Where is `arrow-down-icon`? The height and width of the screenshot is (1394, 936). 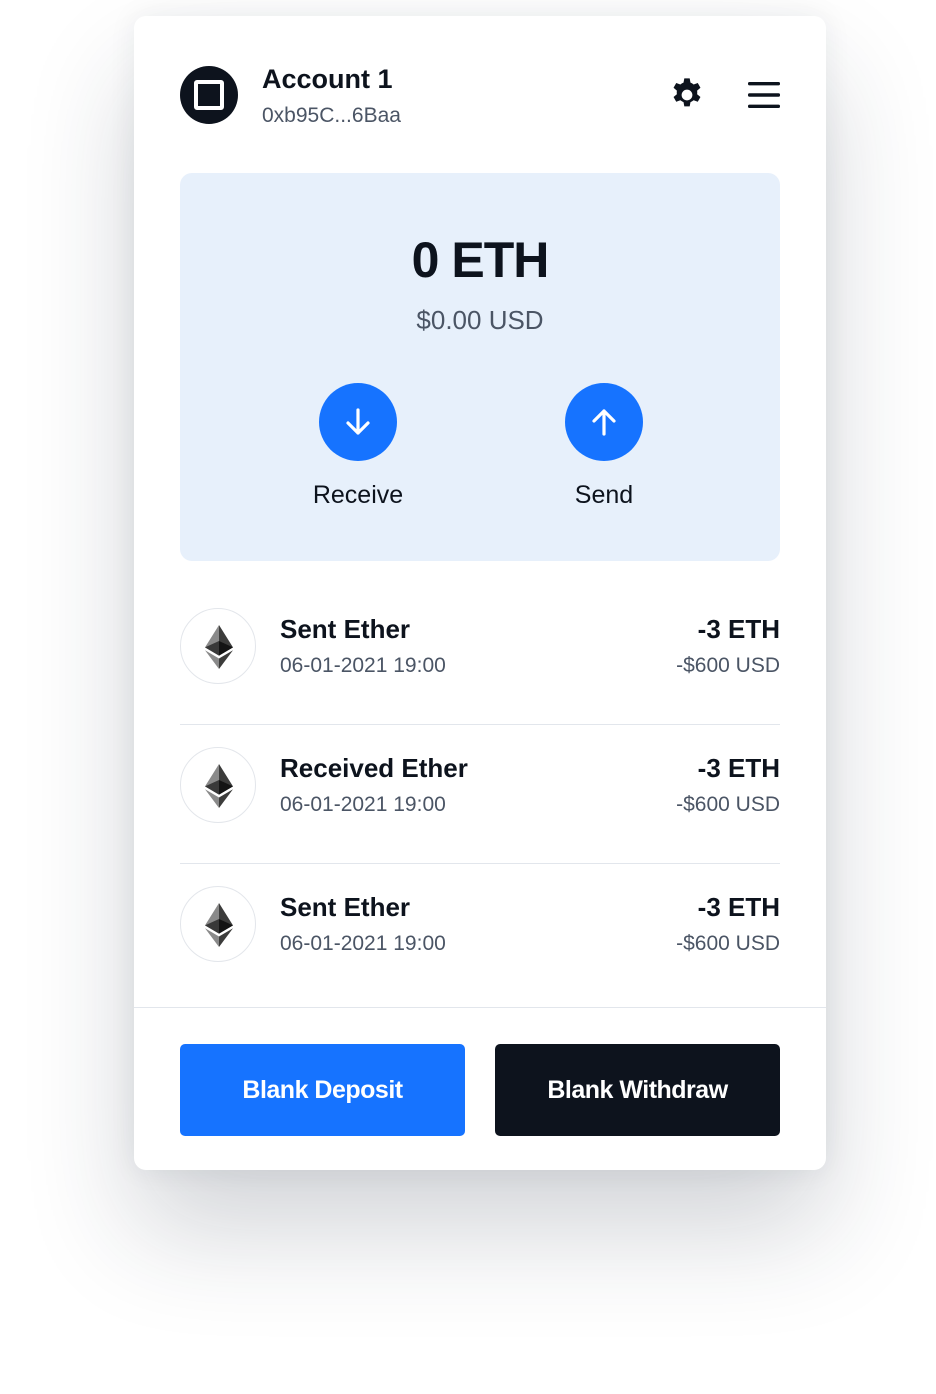
arrow-down-icon is located at coordinates (358, 421).